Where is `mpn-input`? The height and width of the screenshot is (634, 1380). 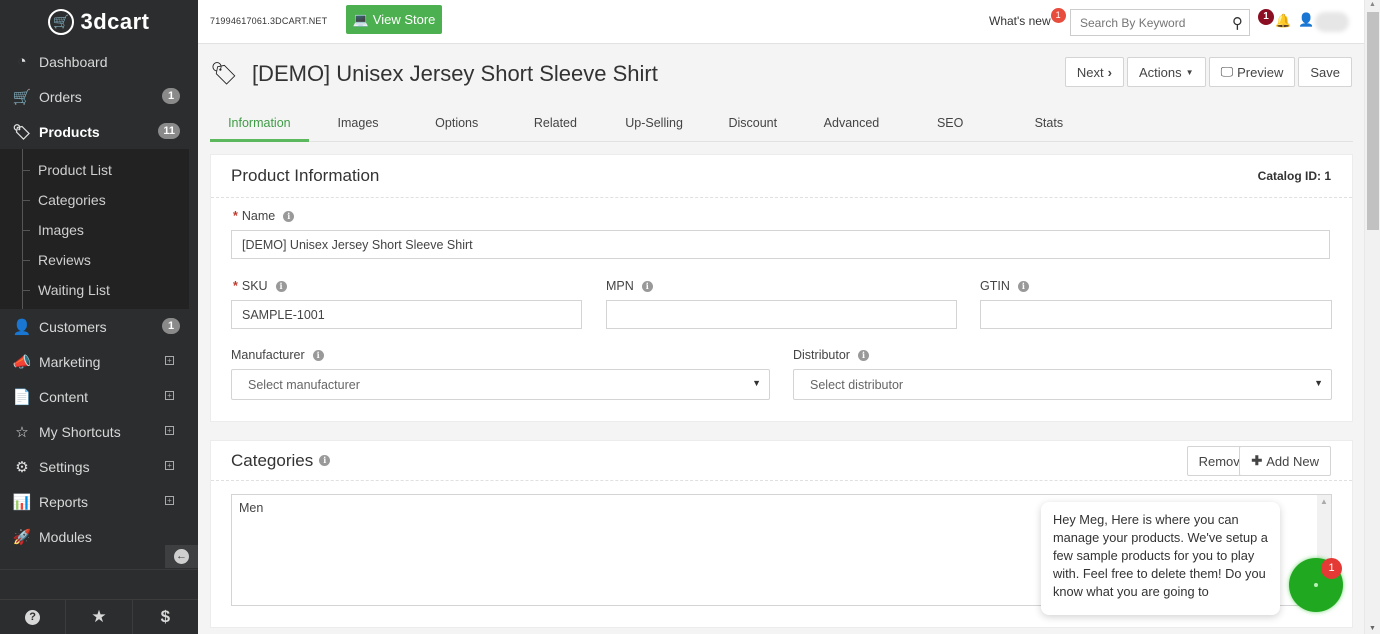 mpn-input is located at coordinates (781, 314).